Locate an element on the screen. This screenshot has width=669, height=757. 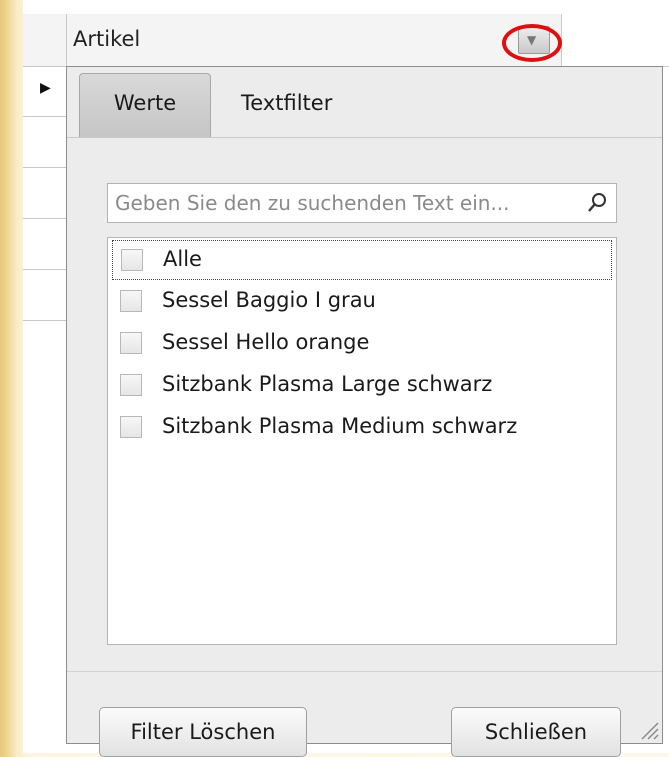
list-item: Sitzbank Plasma Medium schwarz is located at coordinates (362, 428).